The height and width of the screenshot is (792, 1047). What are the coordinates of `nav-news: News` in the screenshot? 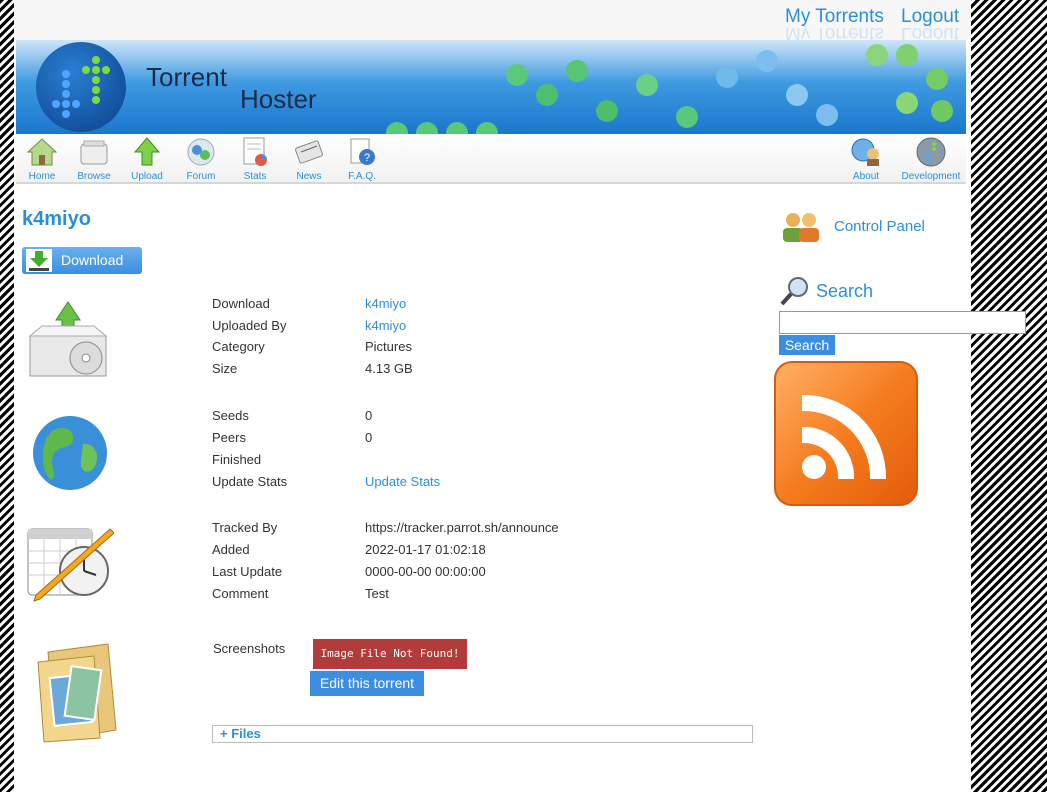 It's located at (309, 159).